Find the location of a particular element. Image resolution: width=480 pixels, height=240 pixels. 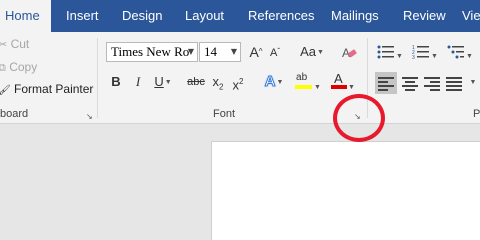

text-highlight-button: ab ▼ is located at coordinates (308, 82).